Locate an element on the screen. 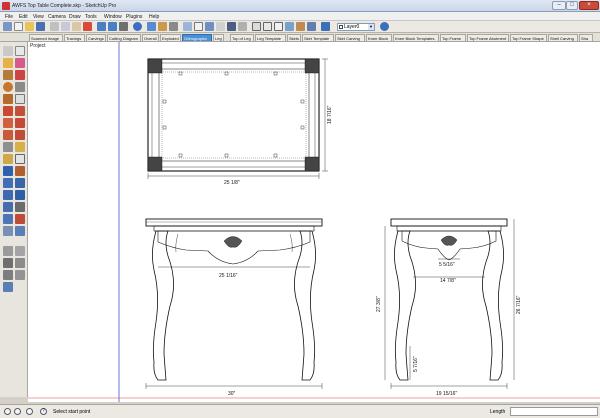  eraser-icon is located at coordinates (20, 63).